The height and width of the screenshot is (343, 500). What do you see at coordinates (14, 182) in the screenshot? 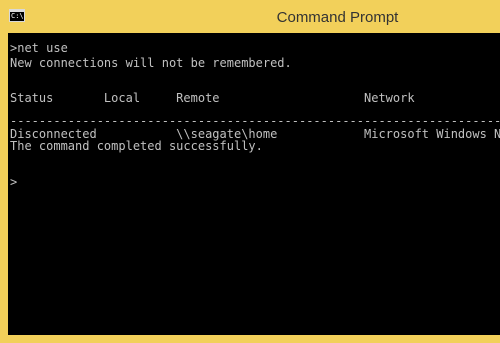
I see `console-prompt: >` at bounding box center [14, 182].